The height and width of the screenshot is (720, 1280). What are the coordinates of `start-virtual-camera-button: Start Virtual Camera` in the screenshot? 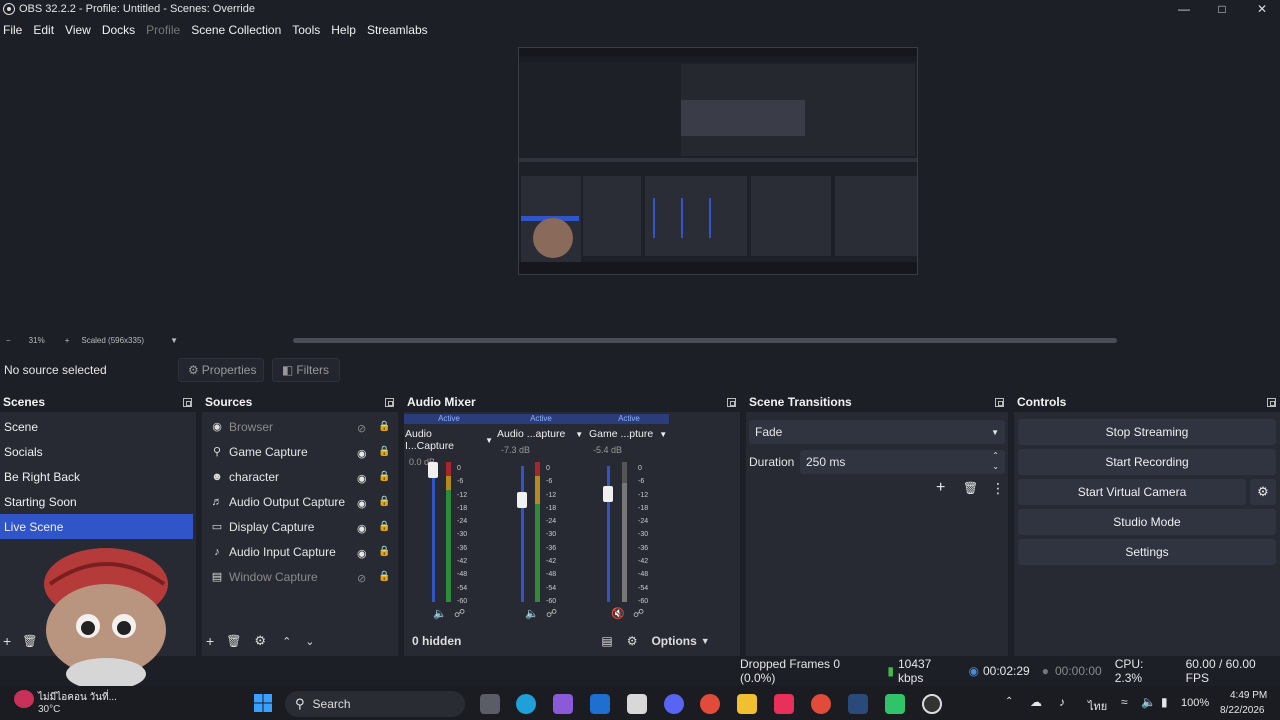 It's located at (1132, 492).